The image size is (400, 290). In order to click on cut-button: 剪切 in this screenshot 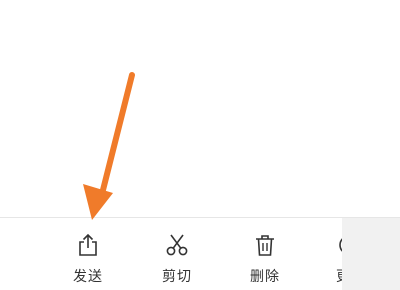, I will do `click(177, 260)`.